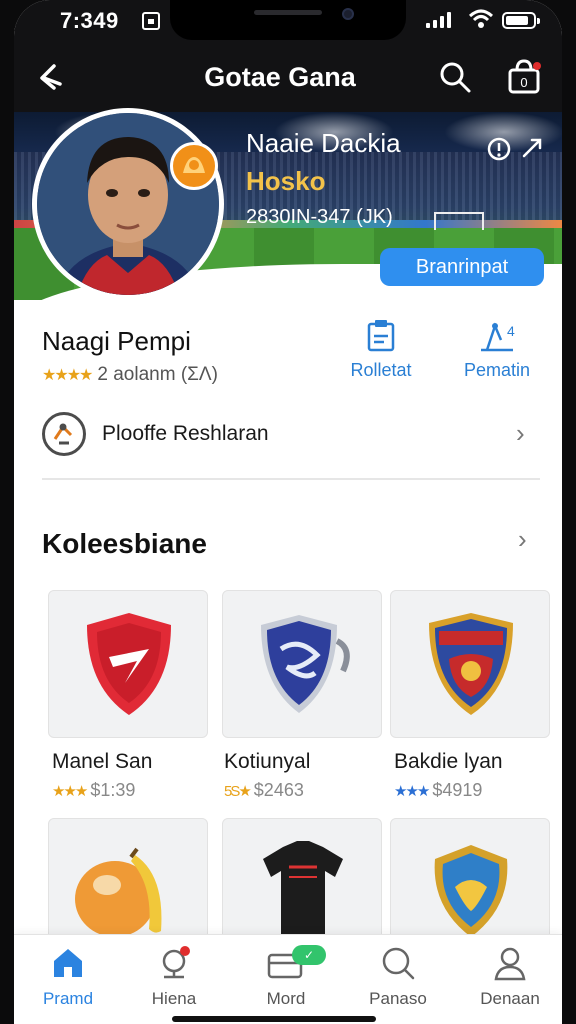  Describe the element at coordinates (286, 998) in the screenshot. I see `nav-label: Mord` at that location.